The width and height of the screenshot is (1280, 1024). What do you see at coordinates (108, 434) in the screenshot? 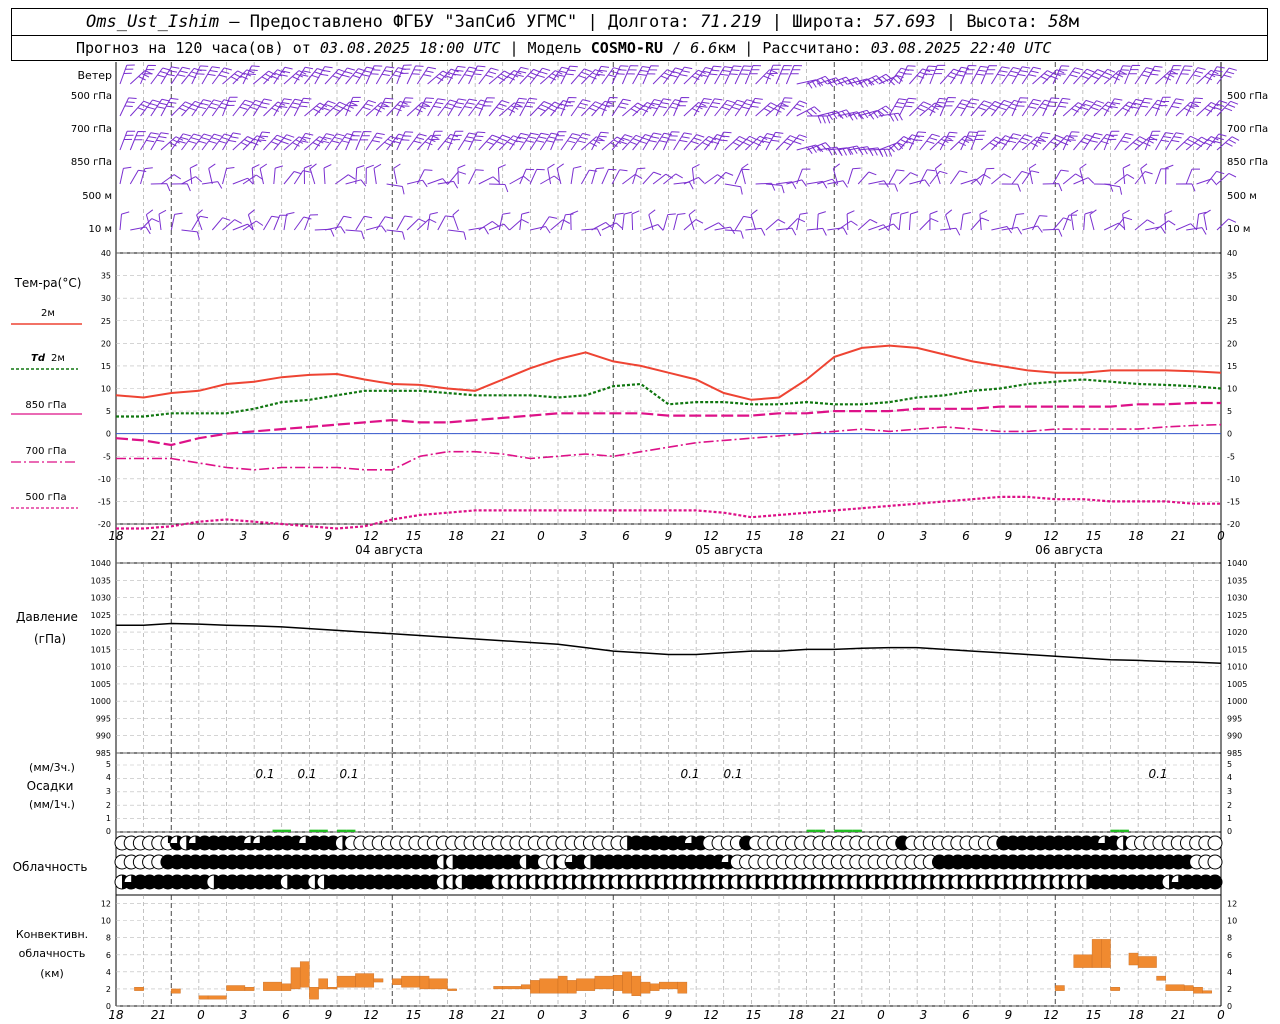
I see `temp-ytick: 0` at bounding box center [108, 434].